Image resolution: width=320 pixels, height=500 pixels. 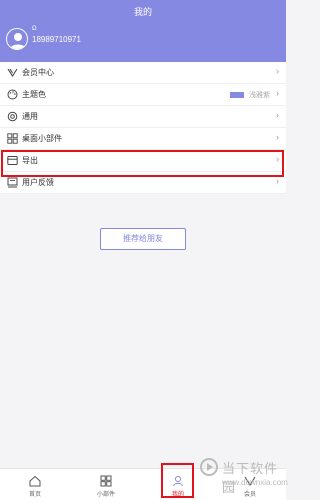 What do you see at coordinates (143, 43) in the screenshot?
I see `profile-area: Ω 18989710971` at bounding box center [143, 43].